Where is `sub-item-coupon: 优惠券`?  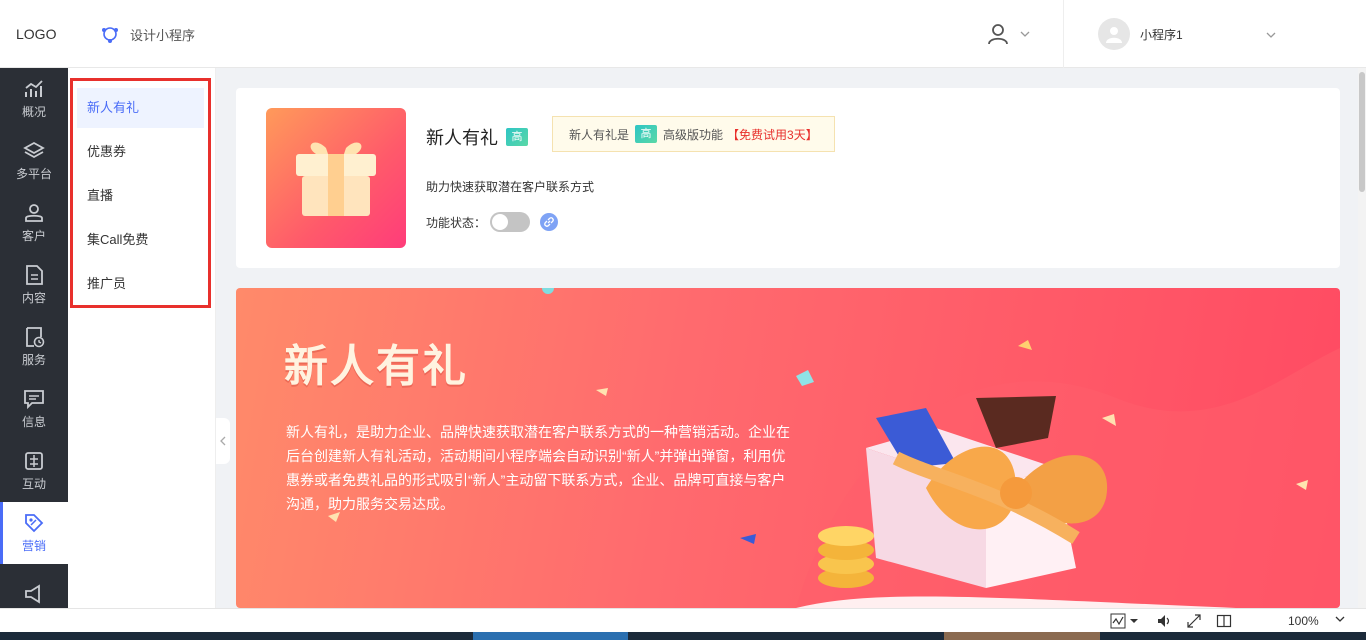 sub-item-coupon: 优惠券 is located at coordinates (140, 154).